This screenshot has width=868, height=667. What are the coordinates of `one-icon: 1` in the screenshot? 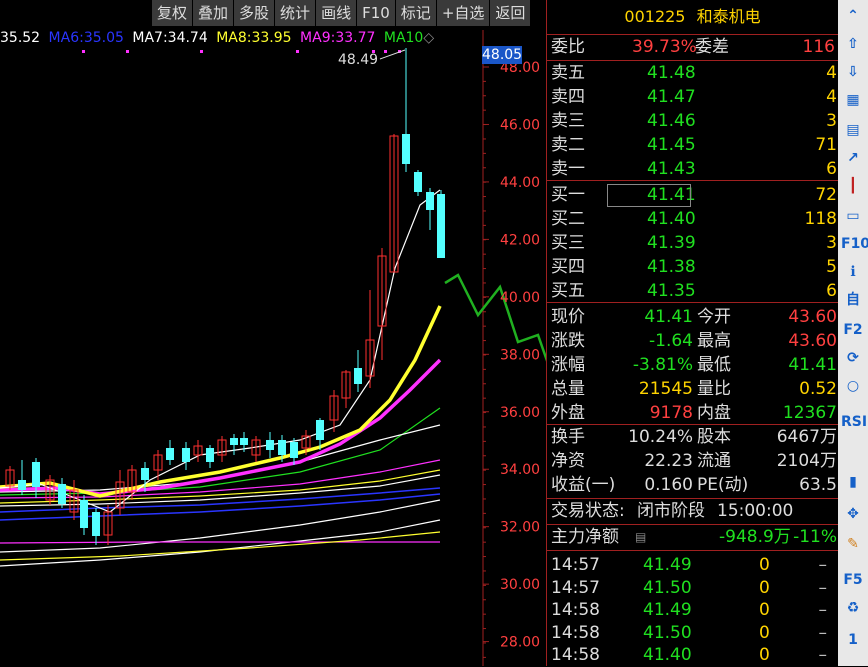 It's located at (853, 640).